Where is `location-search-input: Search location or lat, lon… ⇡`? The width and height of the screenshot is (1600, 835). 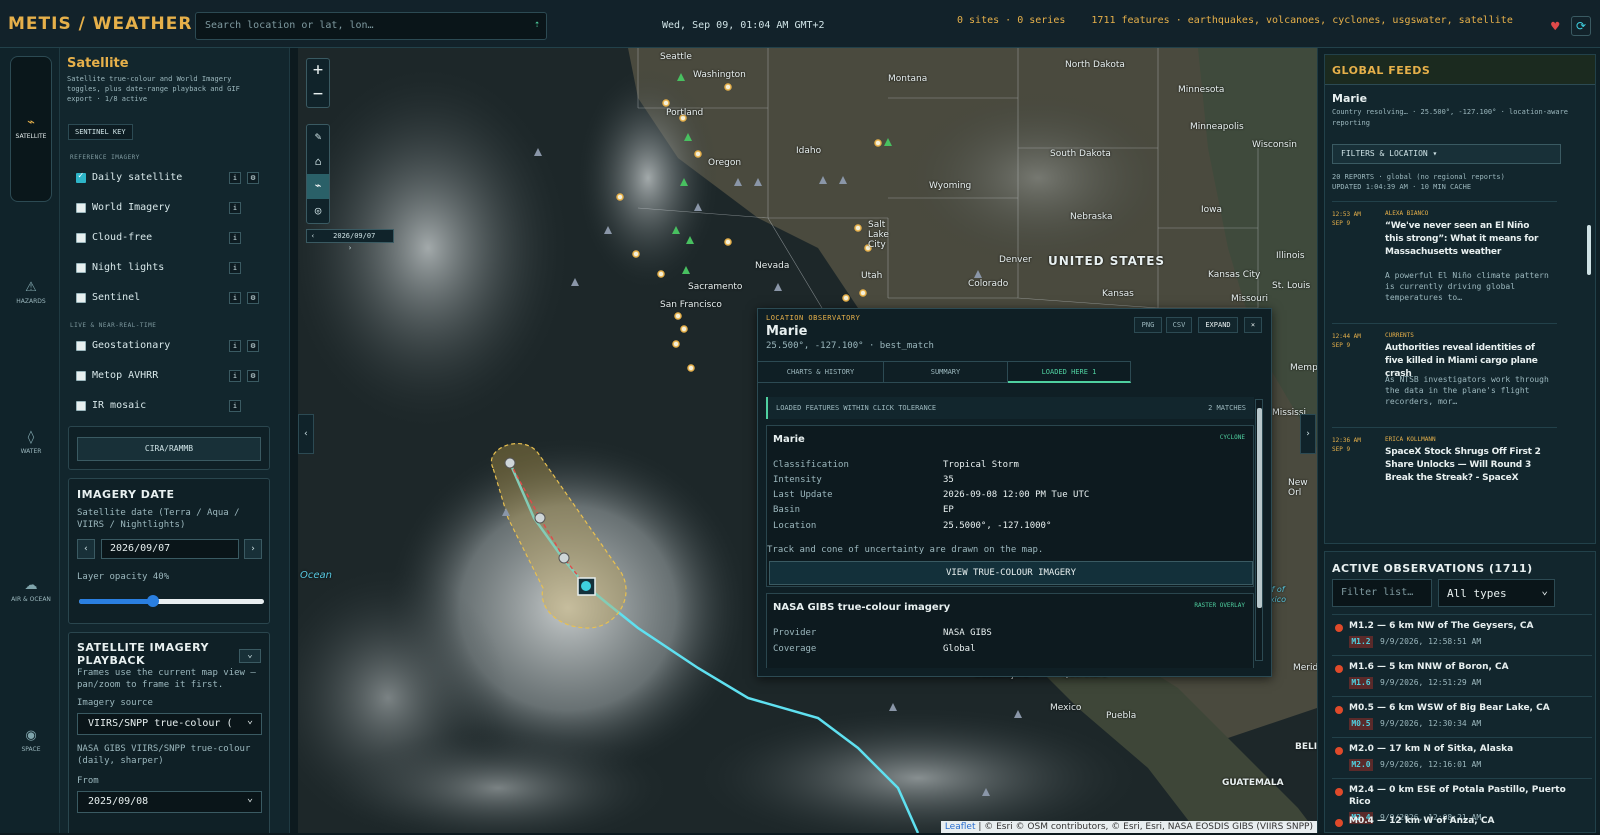
location-search-input: Search location or lat, lon… ⇡ is located at coordinates (371, 26).